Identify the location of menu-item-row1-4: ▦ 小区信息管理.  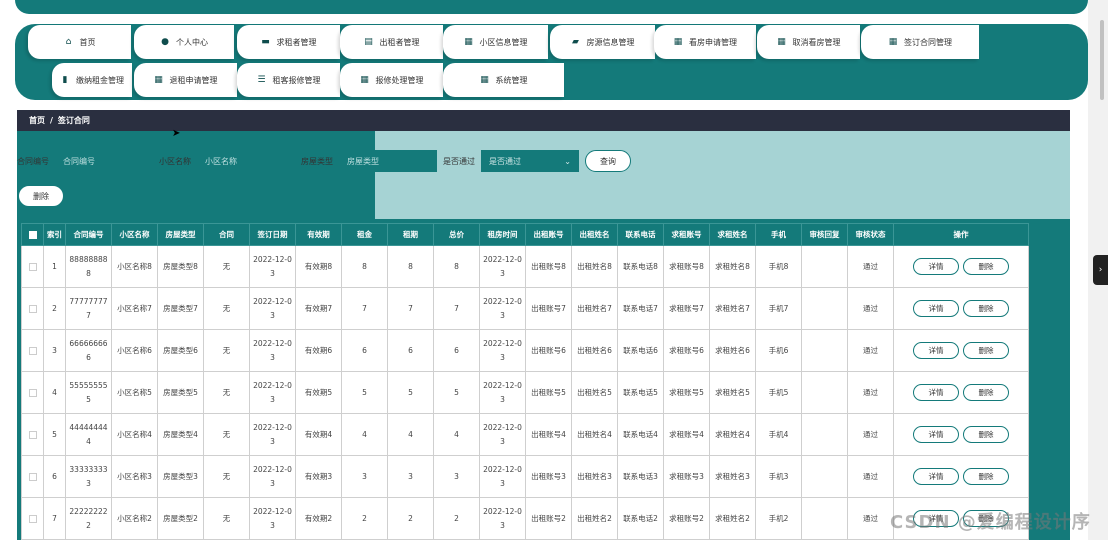
(495, 42).